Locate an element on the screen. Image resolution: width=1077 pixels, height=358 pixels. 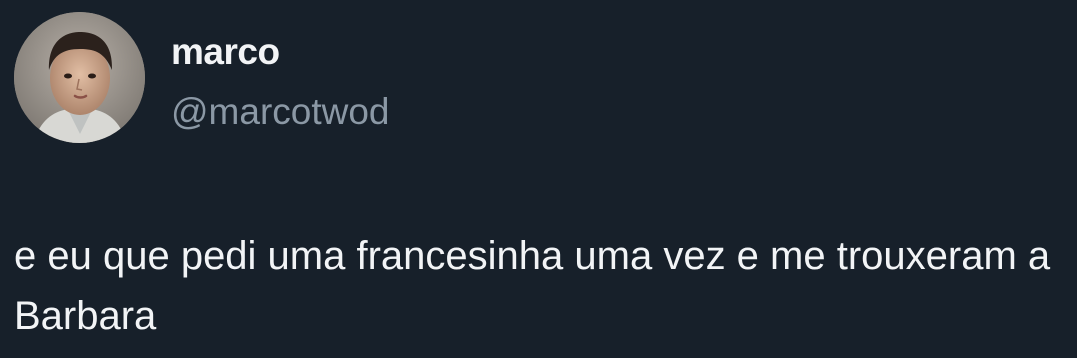
avatar is located at coordinates (79, 77).